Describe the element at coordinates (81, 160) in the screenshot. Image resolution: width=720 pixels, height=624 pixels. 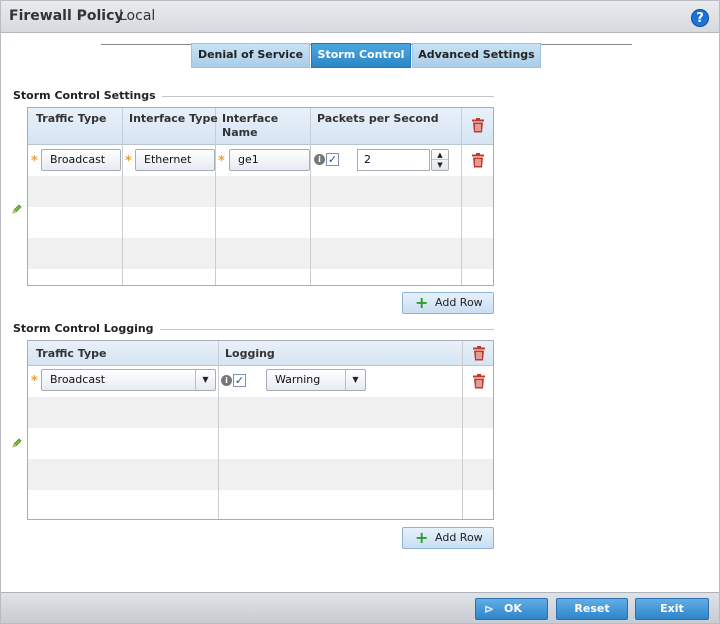
I see `traffic-type-select: Broadcast` at that location.